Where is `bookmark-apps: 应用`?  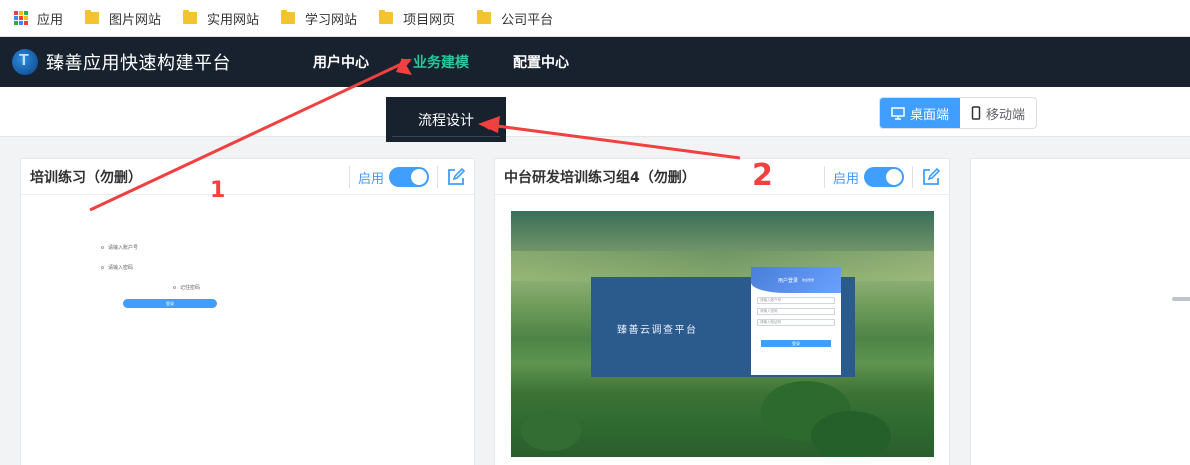
bookmark-apps: 应用 is located at coordinates (38, 18).